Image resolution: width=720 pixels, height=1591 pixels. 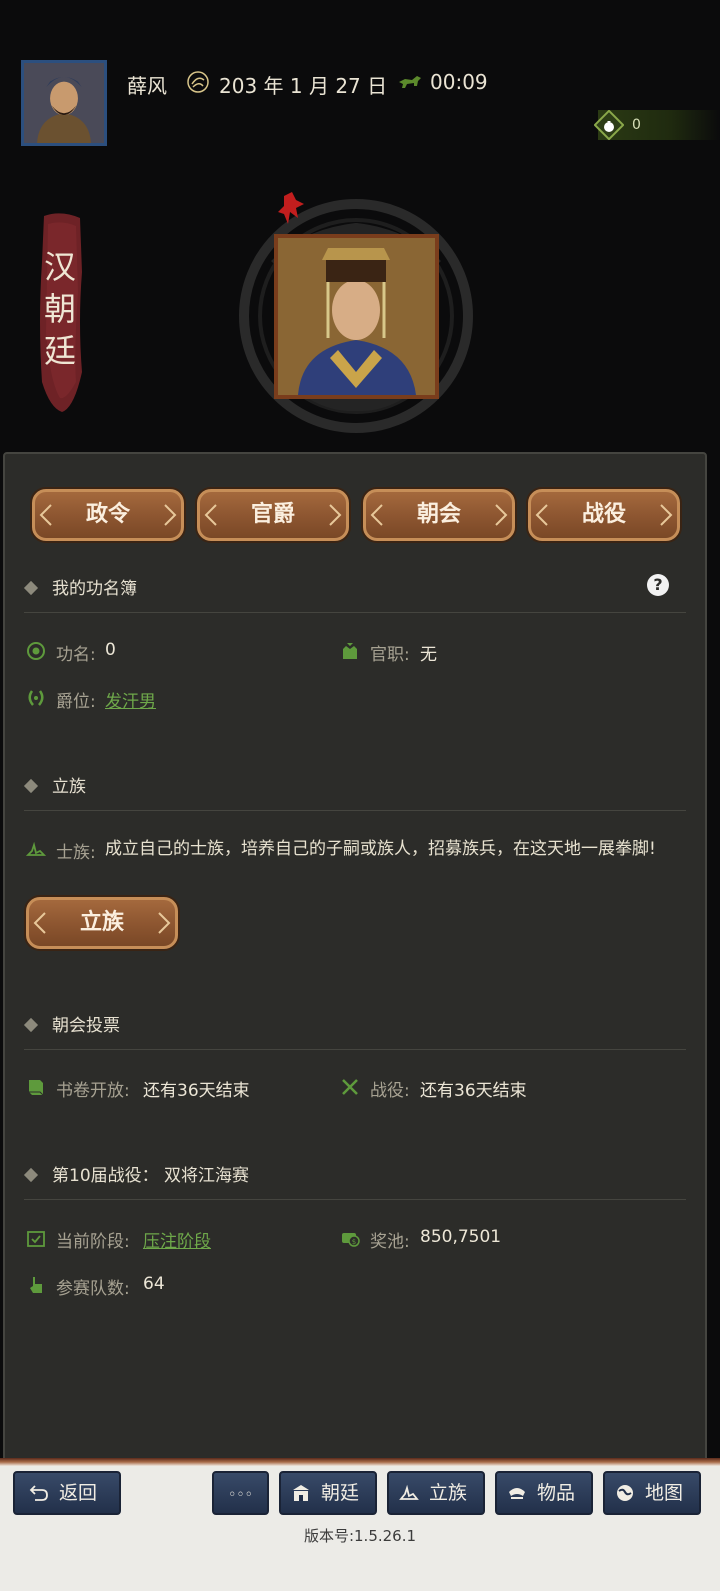 I want to click on fame-icon, so click(x=36, y=651).